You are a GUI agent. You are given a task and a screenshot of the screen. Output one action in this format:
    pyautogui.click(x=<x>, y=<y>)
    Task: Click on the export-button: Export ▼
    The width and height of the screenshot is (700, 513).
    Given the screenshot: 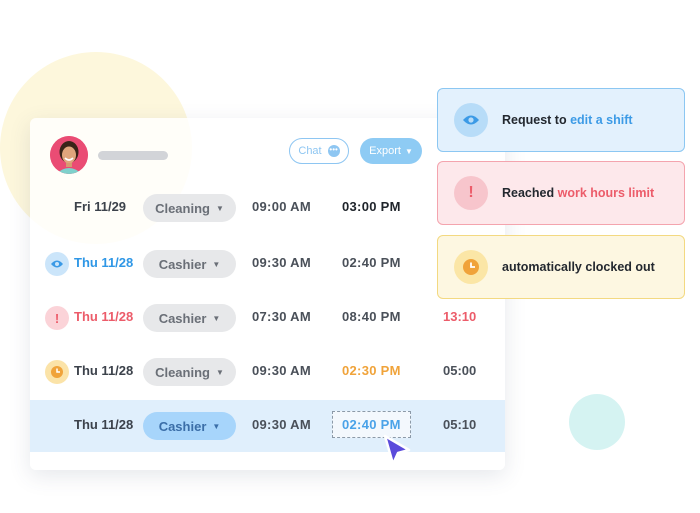 What is the action you would take?
    pyautogui.click(x=391, y=151)
    